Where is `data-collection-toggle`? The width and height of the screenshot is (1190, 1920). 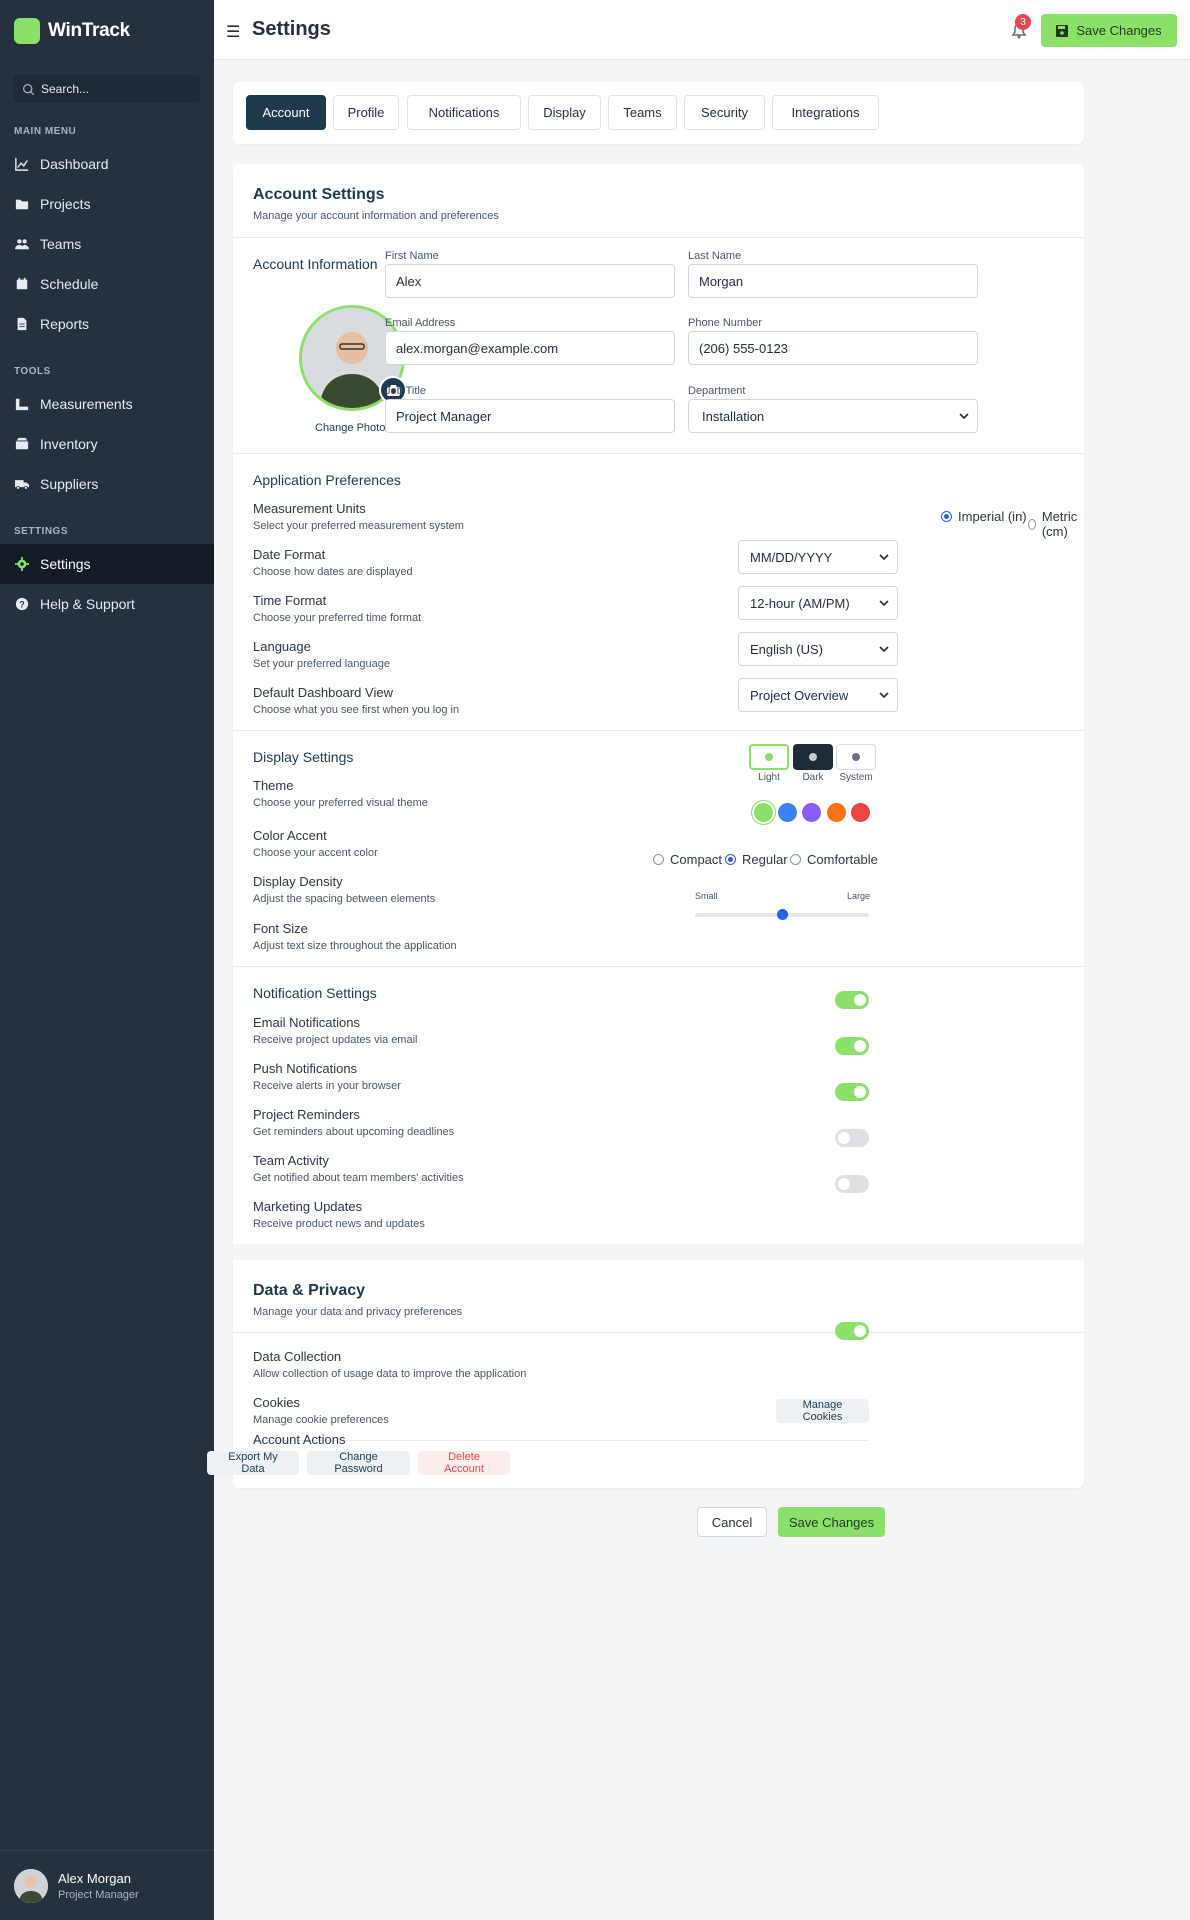
data-collection-toggle is located at coordinates (852, 1331).